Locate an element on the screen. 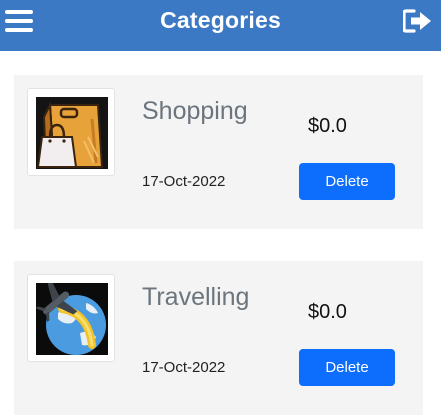 This screenshot has width=441, height=415. shopping-bags-icon is located at coordinates (72, 133).